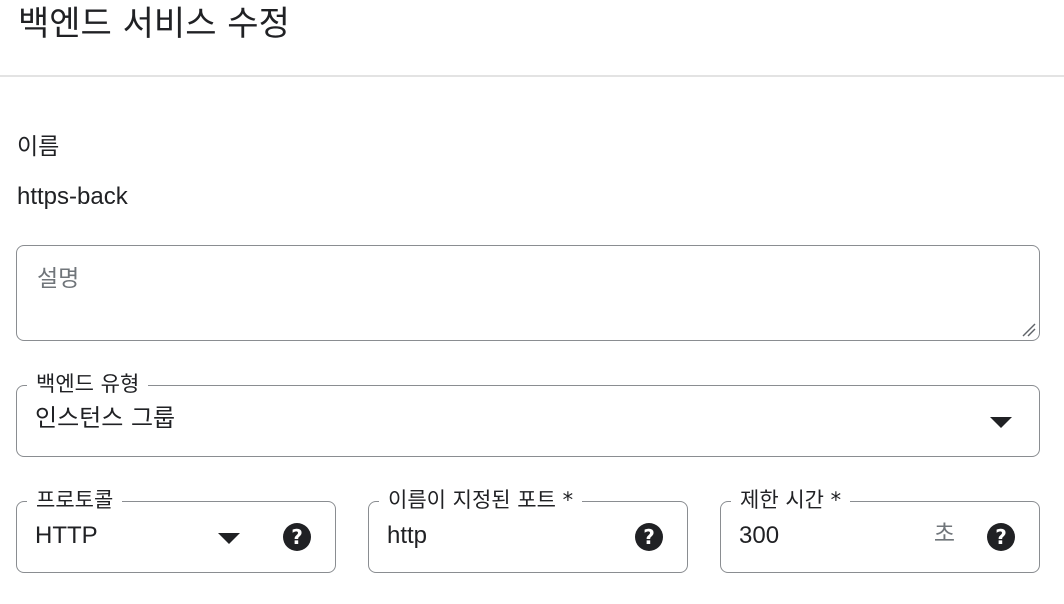 This screenshot has width=1064, height=604. I want to click on page-title: 백엔드 서비스 수정, so click(154, 24).